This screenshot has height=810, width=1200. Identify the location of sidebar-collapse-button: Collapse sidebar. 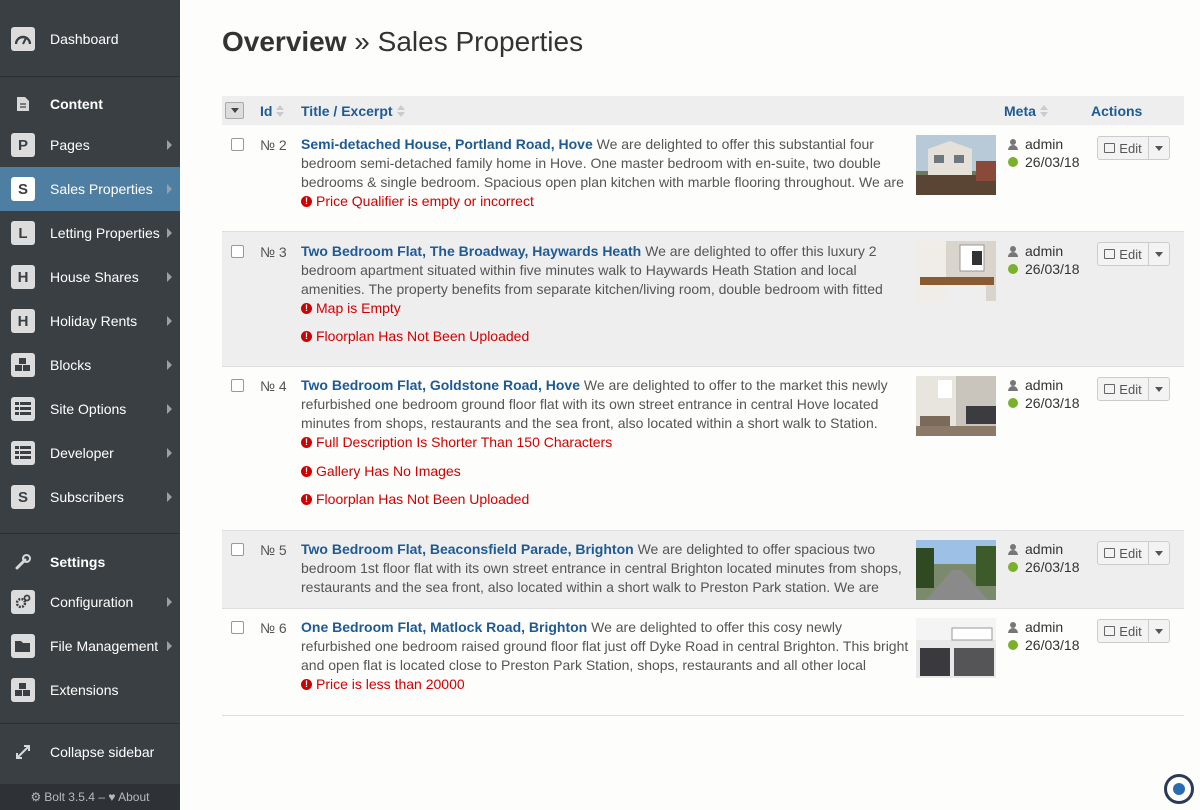
(90, 752).